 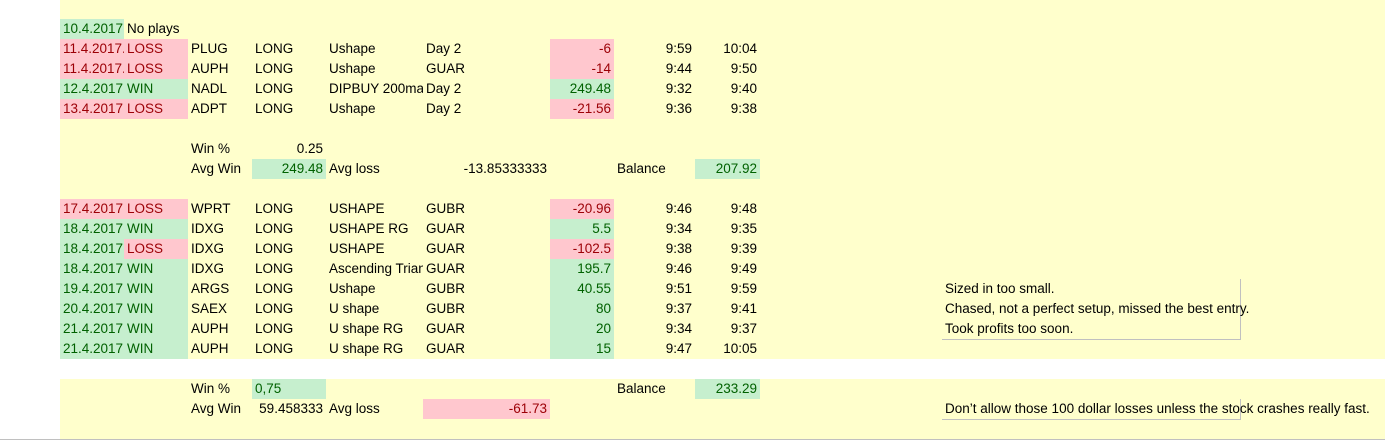 What do you see at coordinates (487, 229) in the screenshot?
I see `cell-r12-cG: GUAR` at bounding box center [487, 229].